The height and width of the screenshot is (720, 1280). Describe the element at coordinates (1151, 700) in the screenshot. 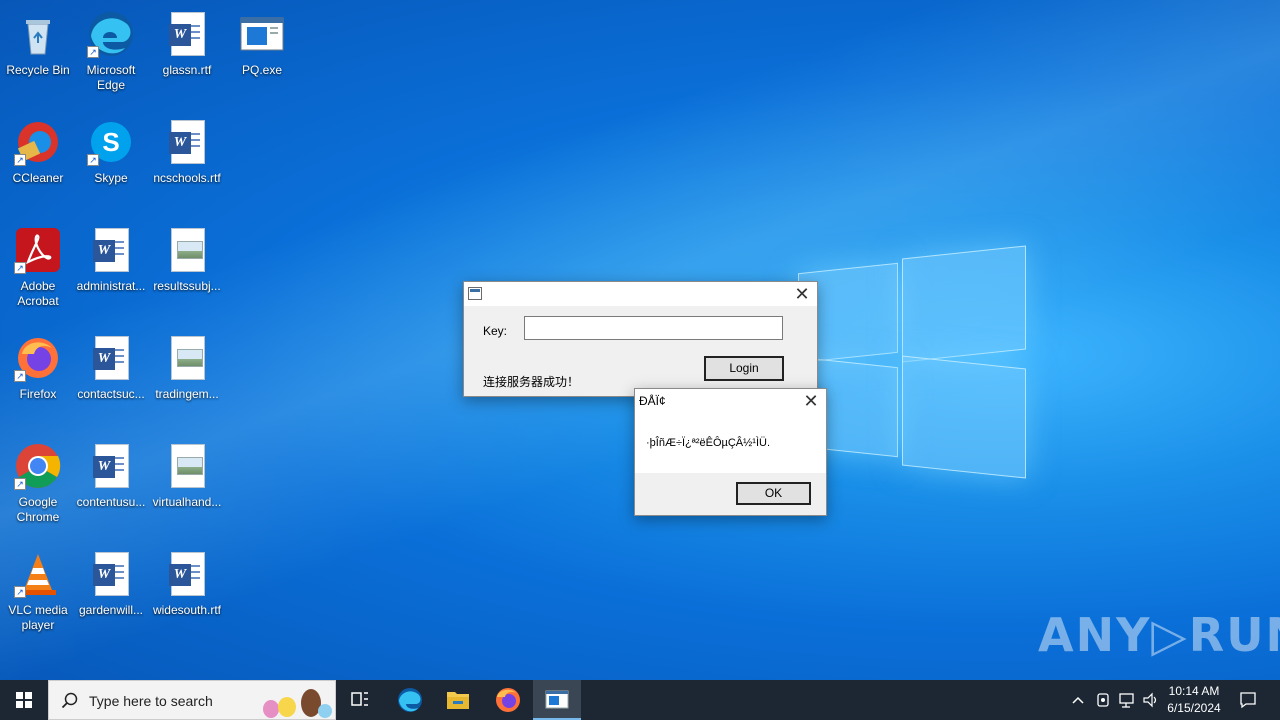

I see `volume-icon` at that location.